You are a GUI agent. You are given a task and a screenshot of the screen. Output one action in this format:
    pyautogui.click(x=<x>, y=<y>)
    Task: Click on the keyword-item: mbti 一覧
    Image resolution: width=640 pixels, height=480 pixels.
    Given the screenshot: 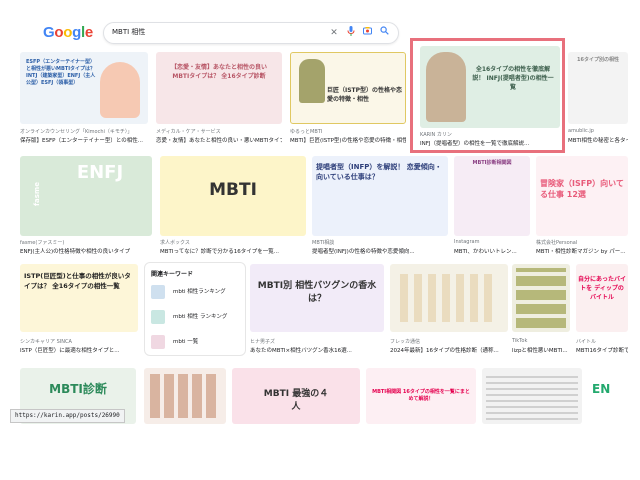 What is the action you would take?
    pyautogui.click(x=192, y=343)
    